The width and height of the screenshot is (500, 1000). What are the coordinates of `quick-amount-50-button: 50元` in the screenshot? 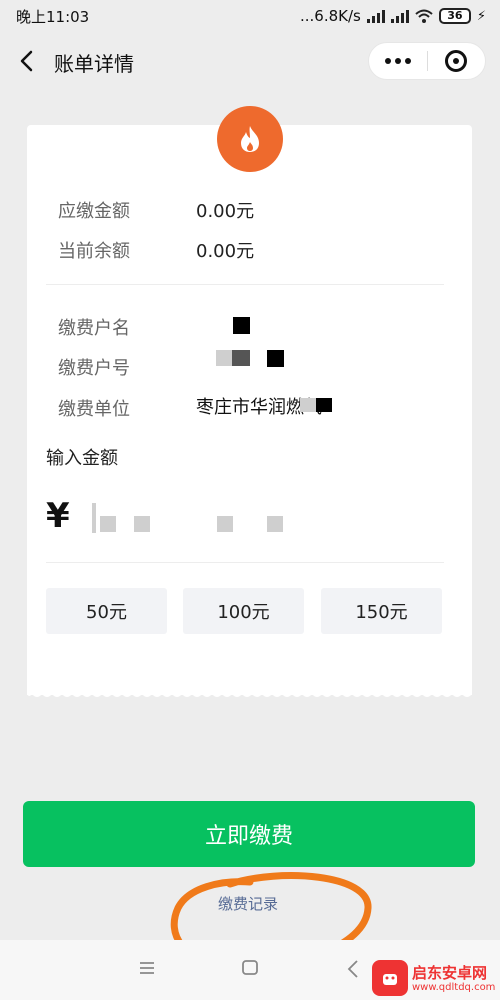 It's located at (106, 611).